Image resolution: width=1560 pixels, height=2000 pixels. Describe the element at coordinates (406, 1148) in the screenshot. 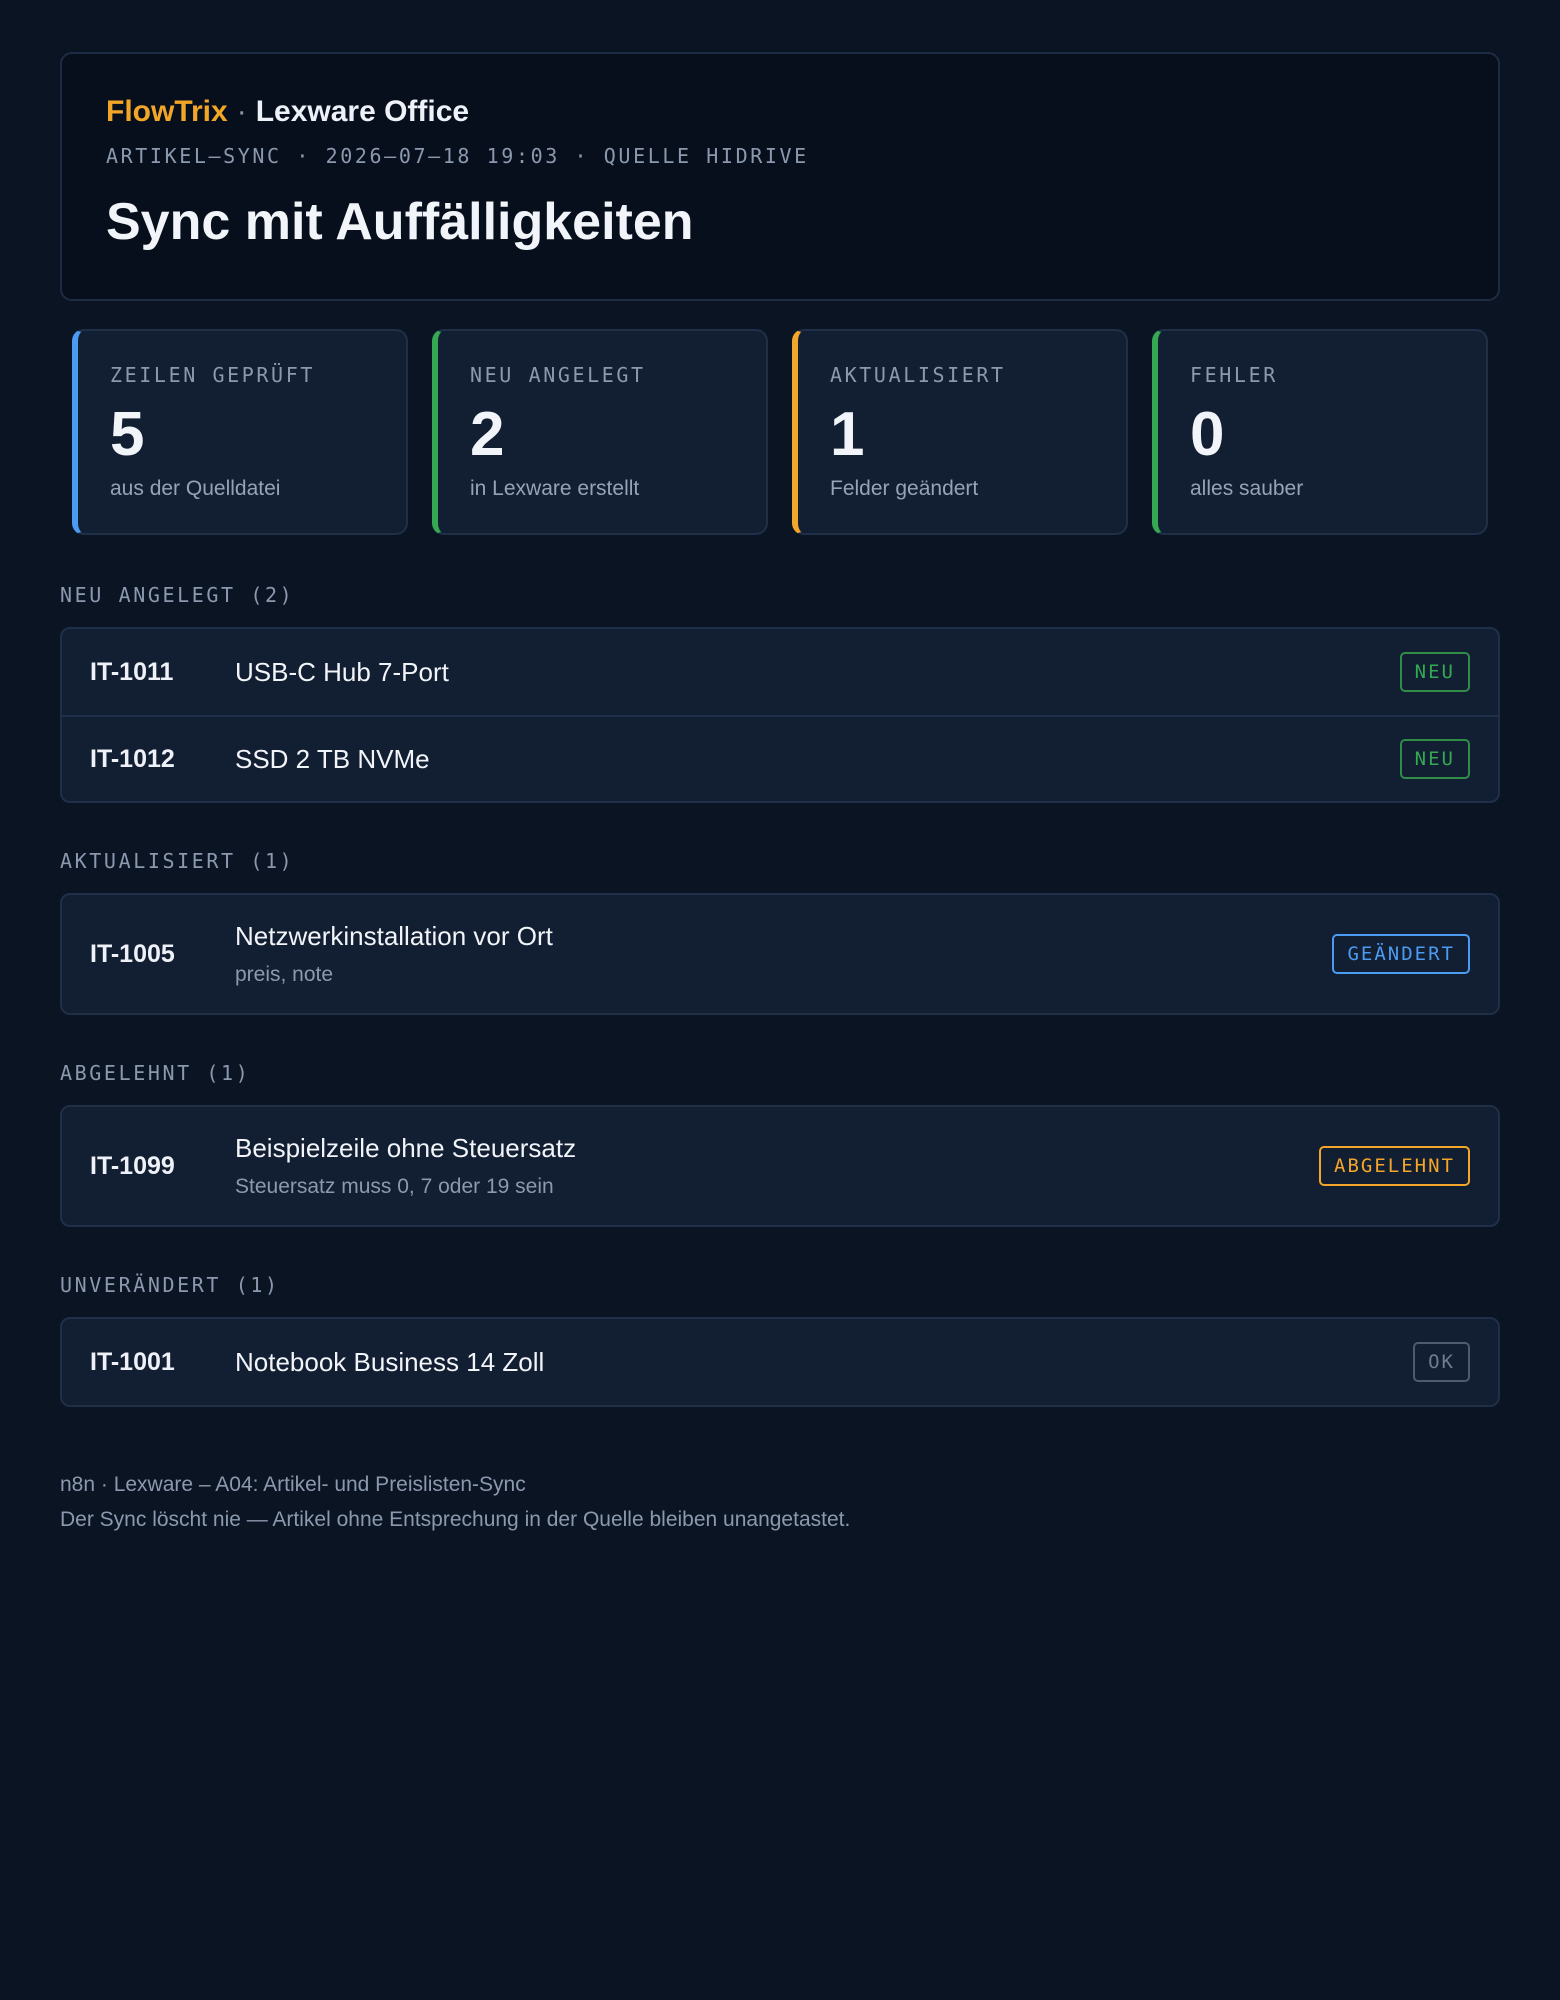

I see `article-name: Beispielzeile ohne Steuersatz` at that location.